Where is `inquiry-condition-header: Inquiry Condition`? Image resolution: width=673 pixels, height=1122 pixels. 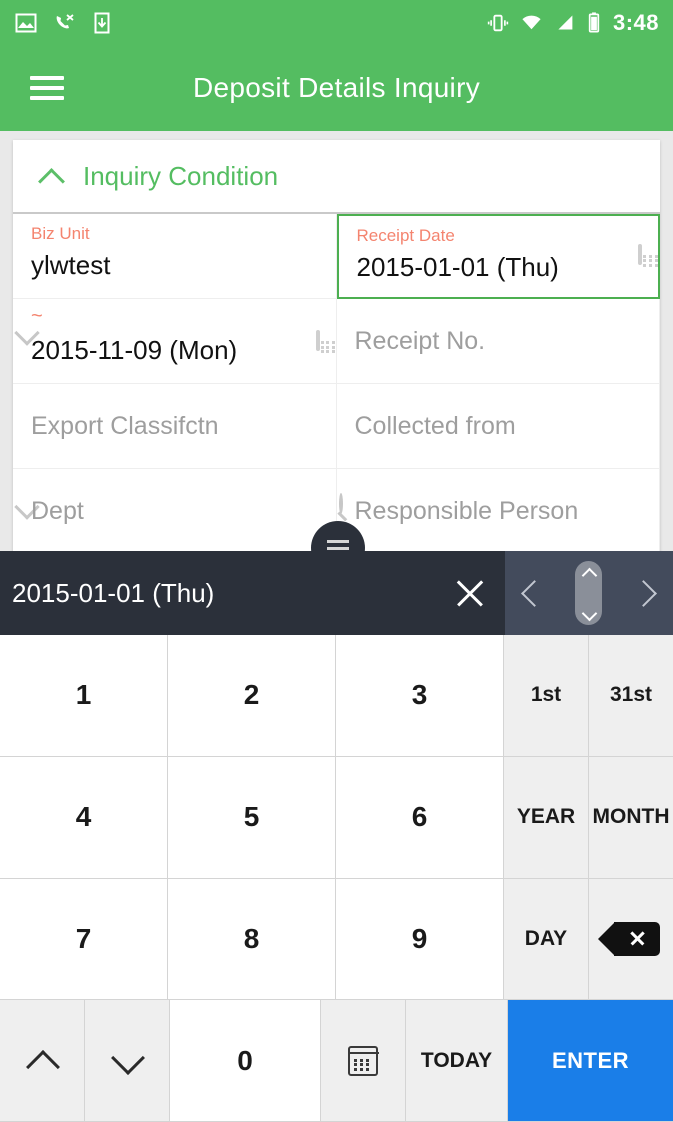 inquiry-condition-header: Inquiry Condition is located at coordinates (336, 177).